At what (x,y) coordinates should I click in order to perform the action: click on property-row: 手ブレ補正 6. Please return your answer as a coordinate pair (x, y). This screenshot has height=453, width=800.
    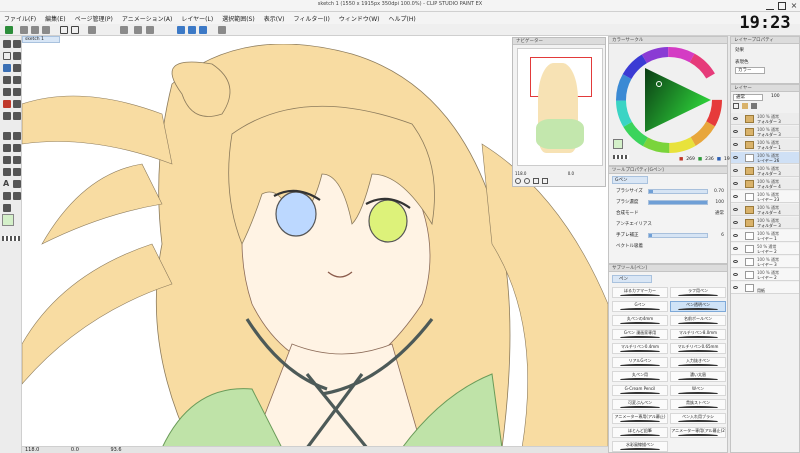
    Looking at the image, I should click on (669, 235).